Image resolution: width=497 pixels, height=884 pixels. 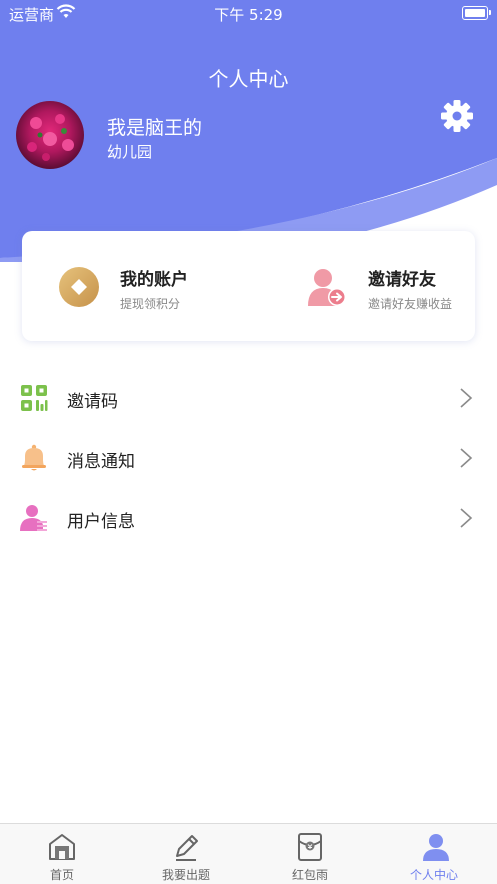 What do you see at coordinates (248, 398) in the screenshot?
I see `menu-item-invite-code: 邀请码` at bounding box center [248, 398].